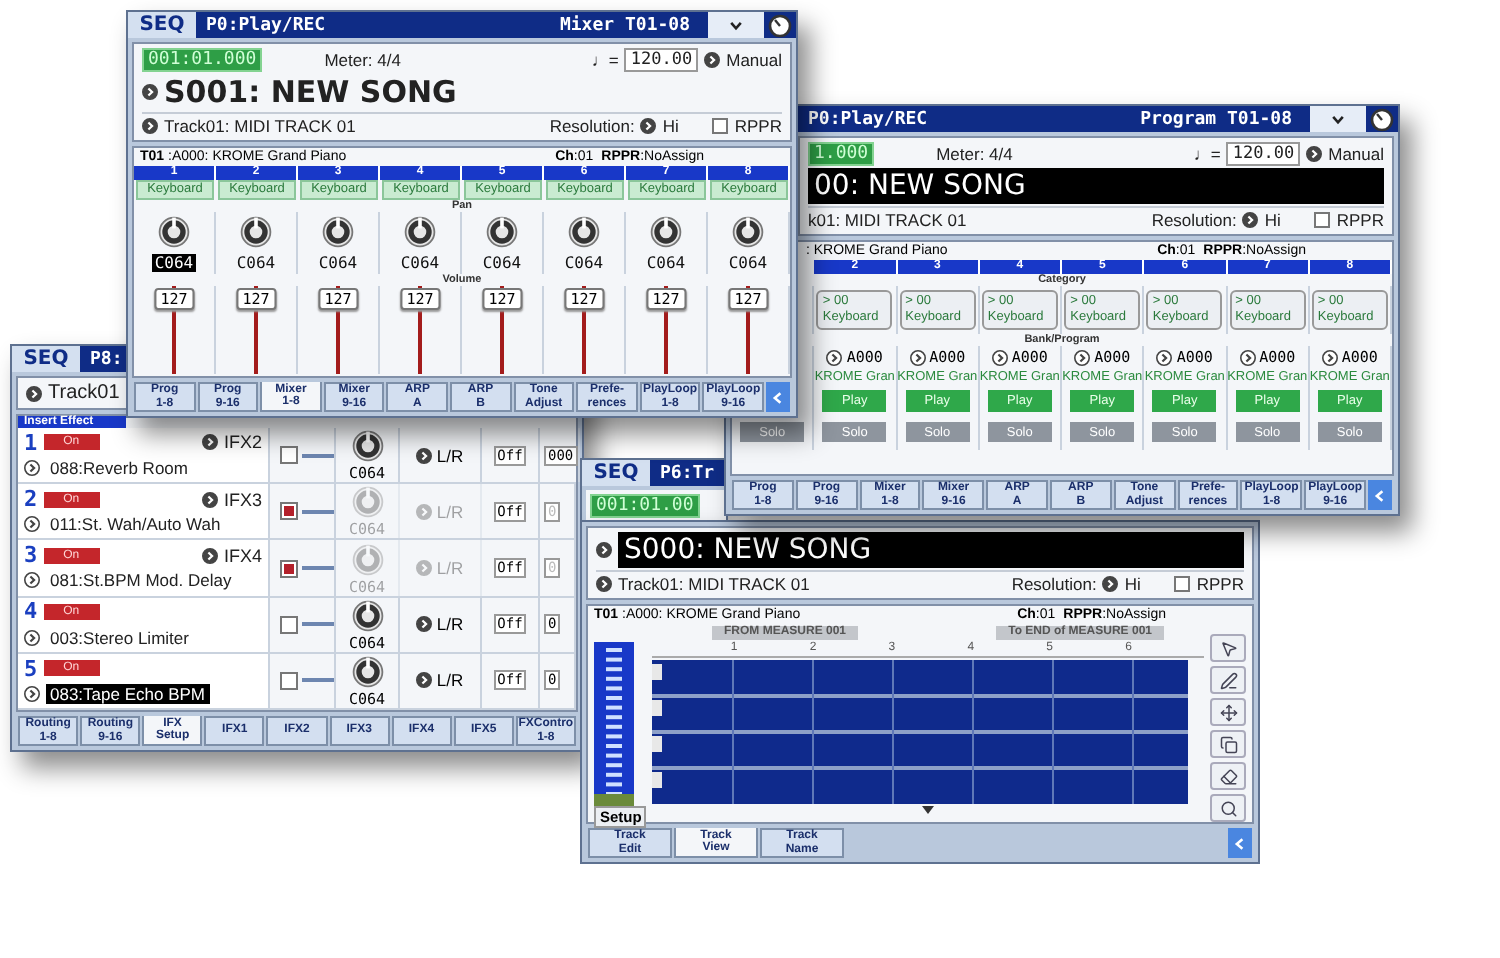 This screenshot has width=1500, height=958. Describe the element at coordinates (1096, 186) in the screenshot. I see `song-name: 00: NEW SONG` at that location.